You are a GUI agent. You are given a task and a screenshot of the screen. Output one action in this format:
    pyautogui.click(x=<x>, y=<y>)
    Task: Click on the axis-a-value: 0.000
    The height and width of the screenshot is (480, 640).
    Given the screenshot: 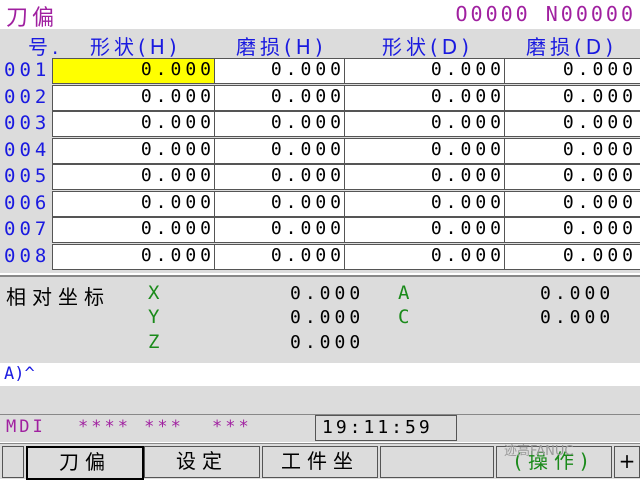 What is the action you would take?
    pyautogui.click(x=577, y=293)
    